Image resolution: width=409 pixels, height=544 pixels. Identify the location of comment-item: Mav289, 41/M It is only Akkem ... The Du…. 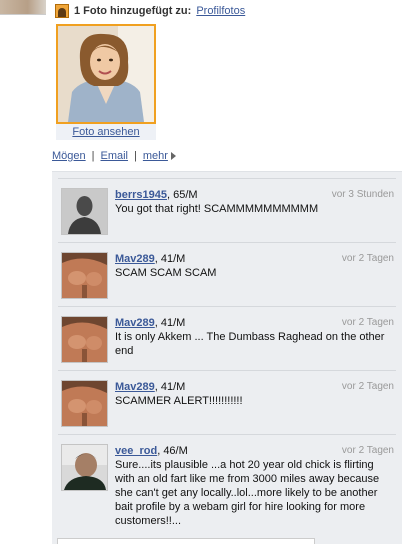
(227, 337).